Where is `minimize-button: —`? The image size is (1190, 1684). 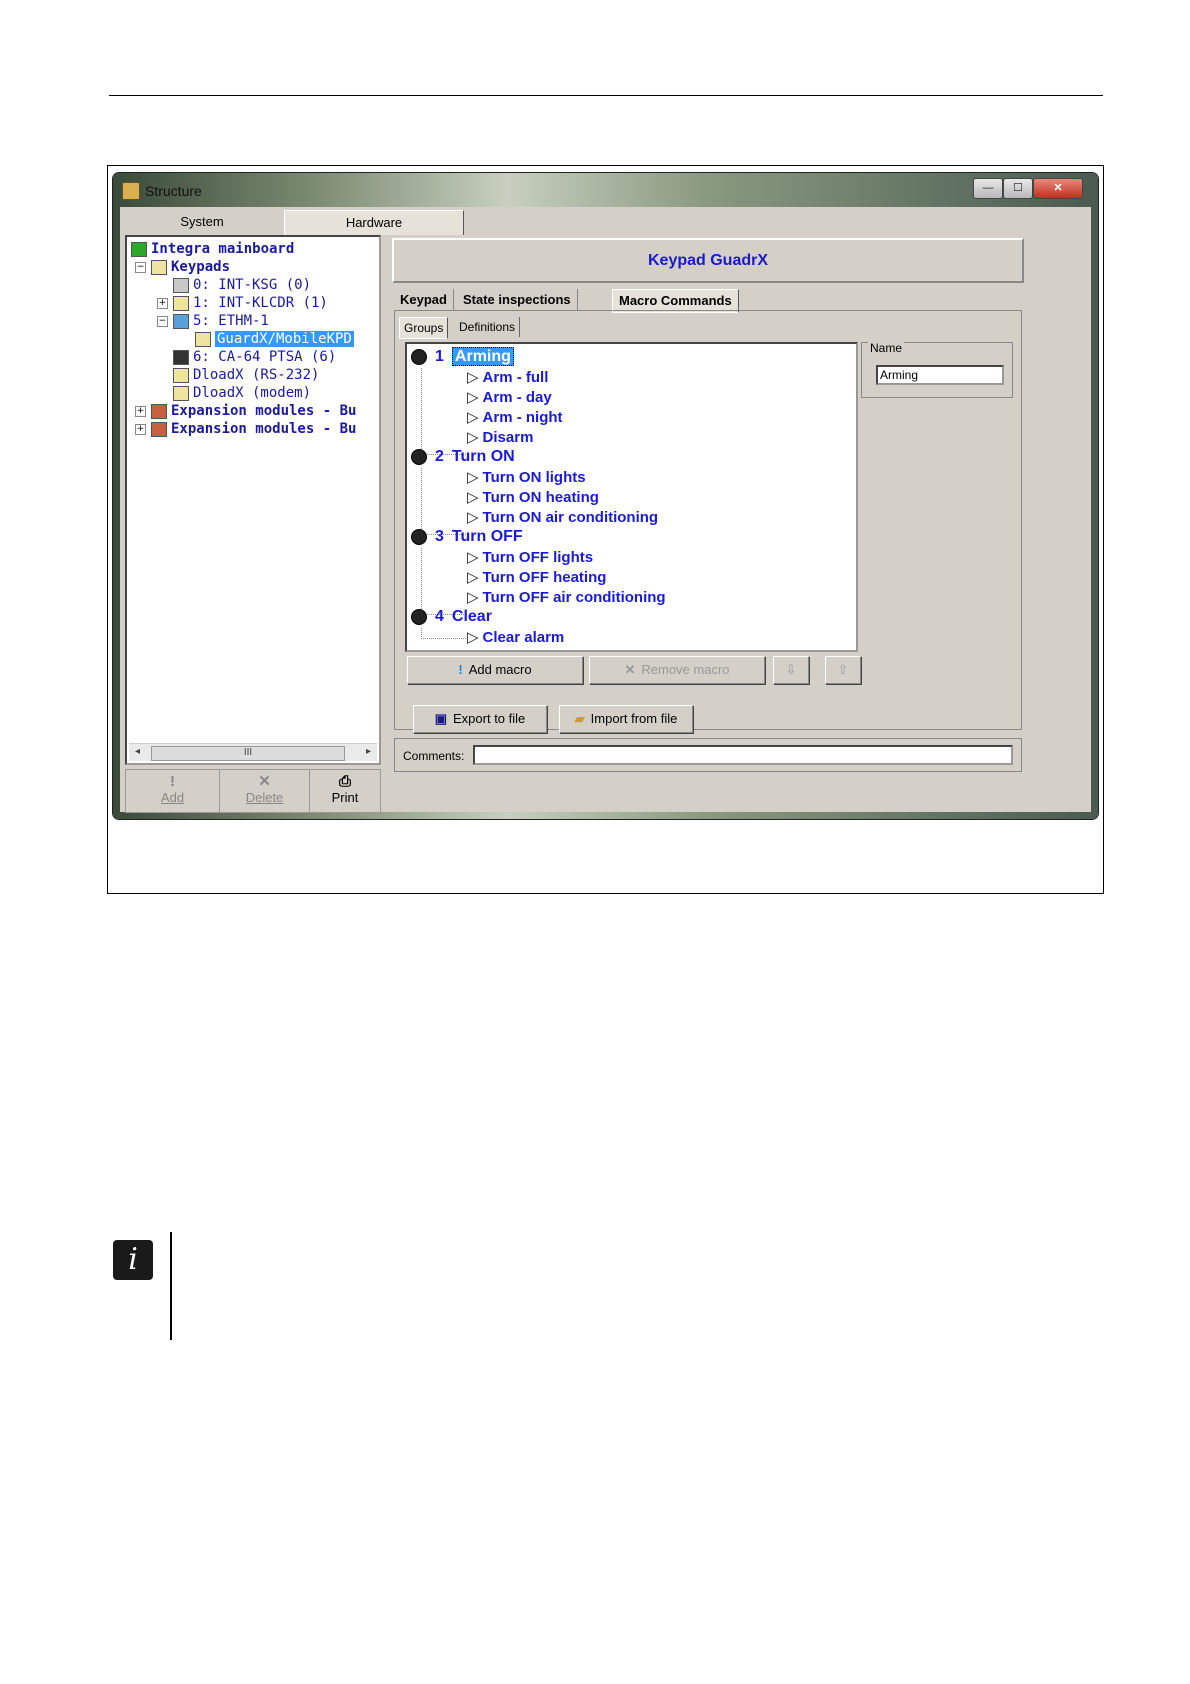 minimize-button: — is located at coordinates (988, 188).